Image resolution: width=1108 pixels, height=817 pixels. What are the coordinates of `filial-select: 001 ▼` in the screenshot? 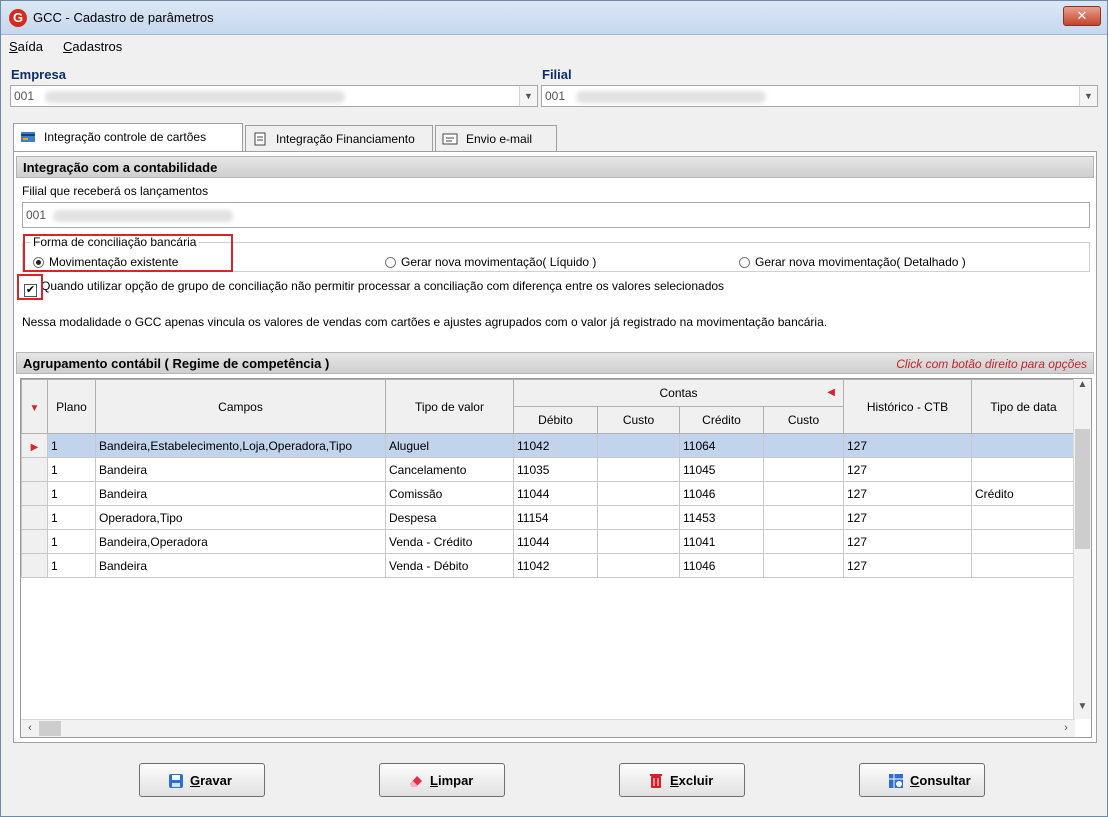 It's located at (819, 96).